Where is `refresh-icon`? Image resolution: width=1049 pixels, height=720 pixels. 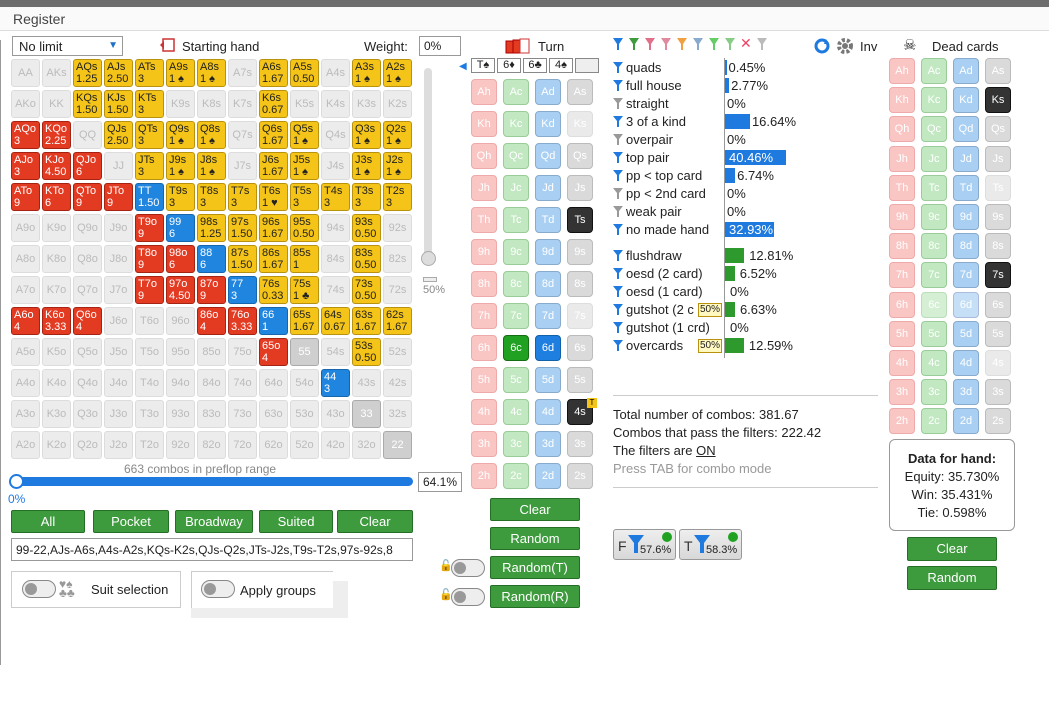 refresh-icon is located at coordinates (823, 46).